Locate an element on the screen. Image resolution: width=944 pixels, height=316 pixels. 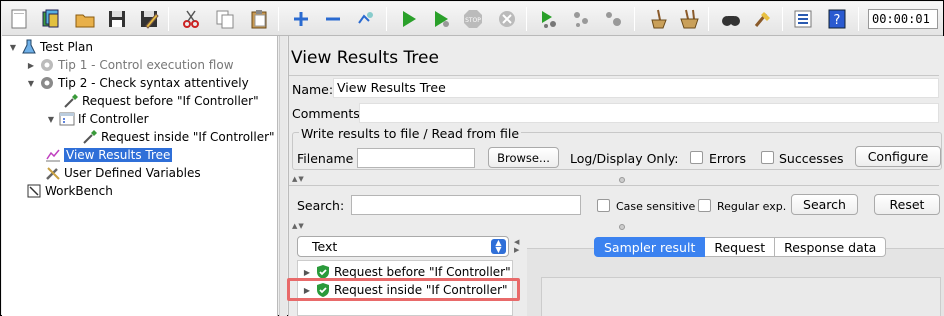
search-label: Search: is located at coordinates (321, 205).